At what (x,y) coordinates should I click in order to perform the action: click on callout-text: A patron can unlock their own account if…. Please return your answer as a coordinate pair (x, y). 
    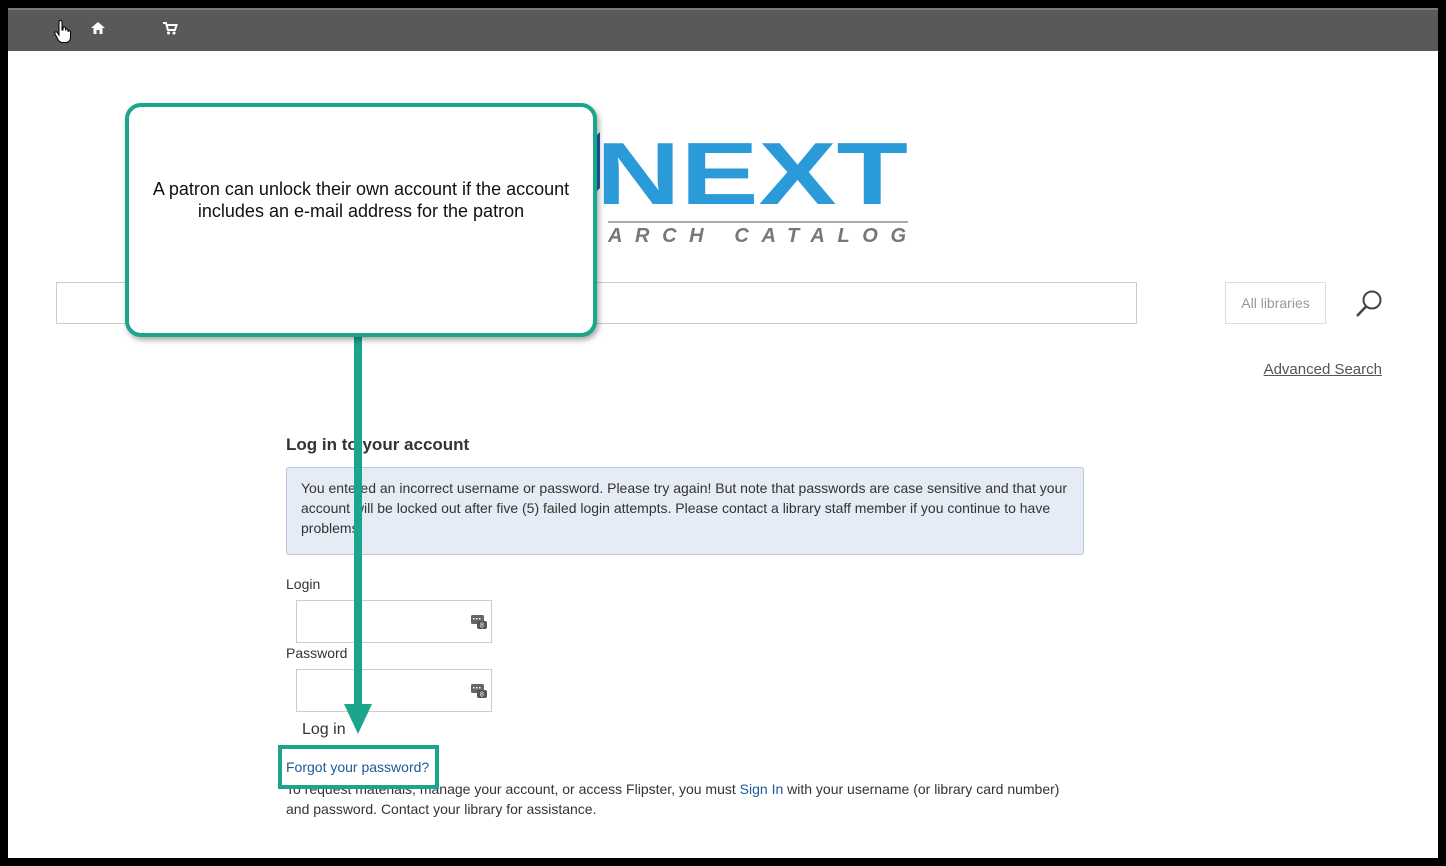
    Looking at the image, I should click on (361, 200).